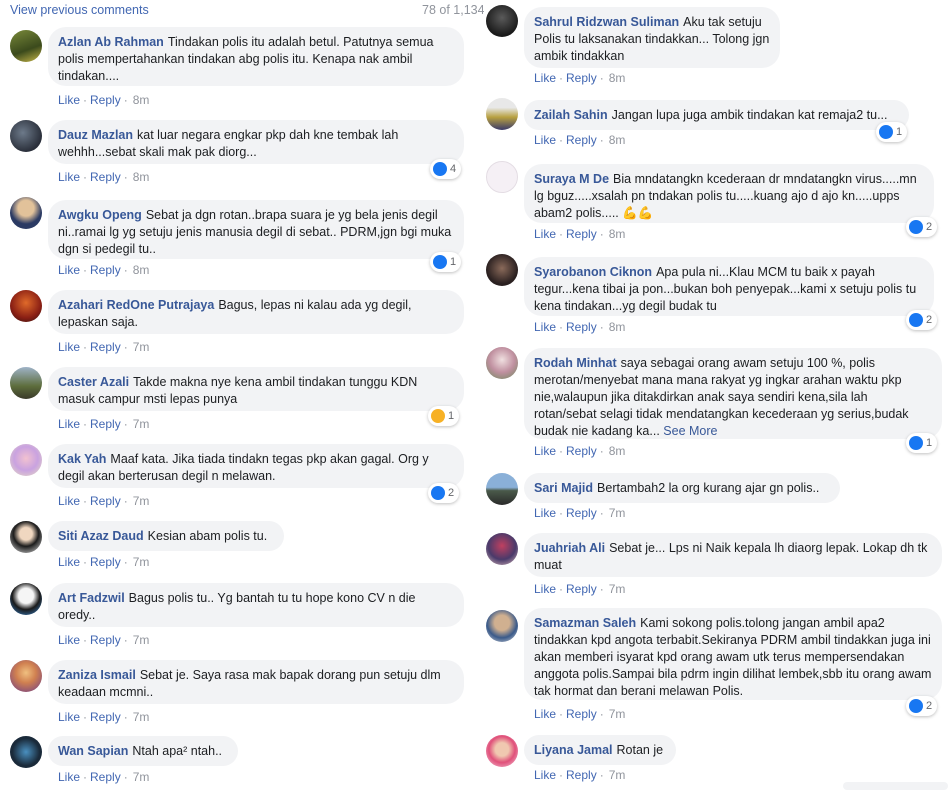  I want to click on comment-author: Zailah Sahin, so click(571, 115).